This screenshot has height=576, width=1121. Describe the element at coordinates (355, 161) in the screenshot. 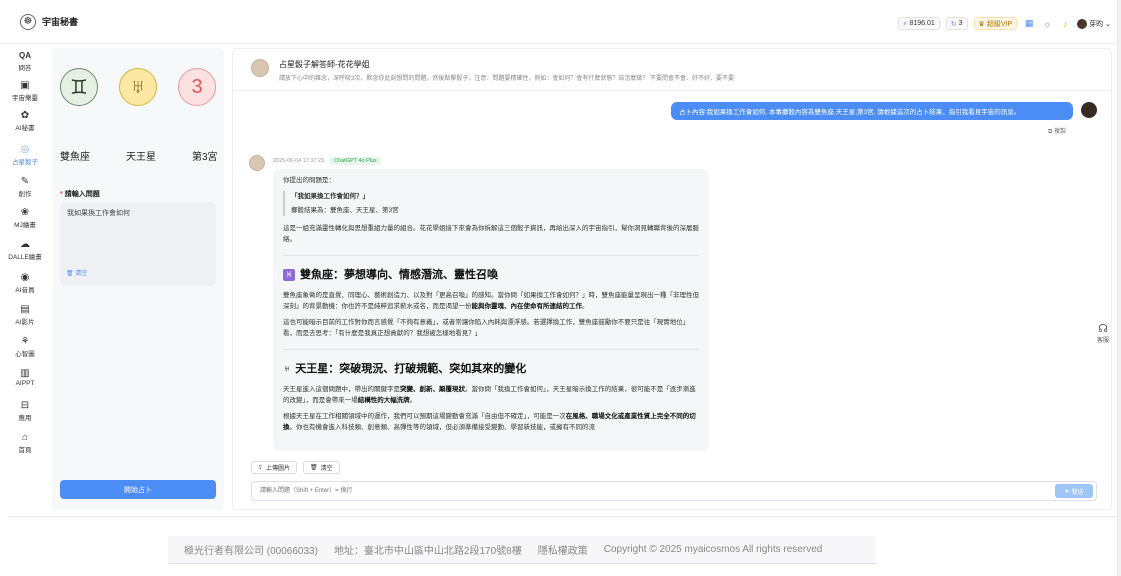

I see `model-badge: ChatGPT 4o Plus` at that location.